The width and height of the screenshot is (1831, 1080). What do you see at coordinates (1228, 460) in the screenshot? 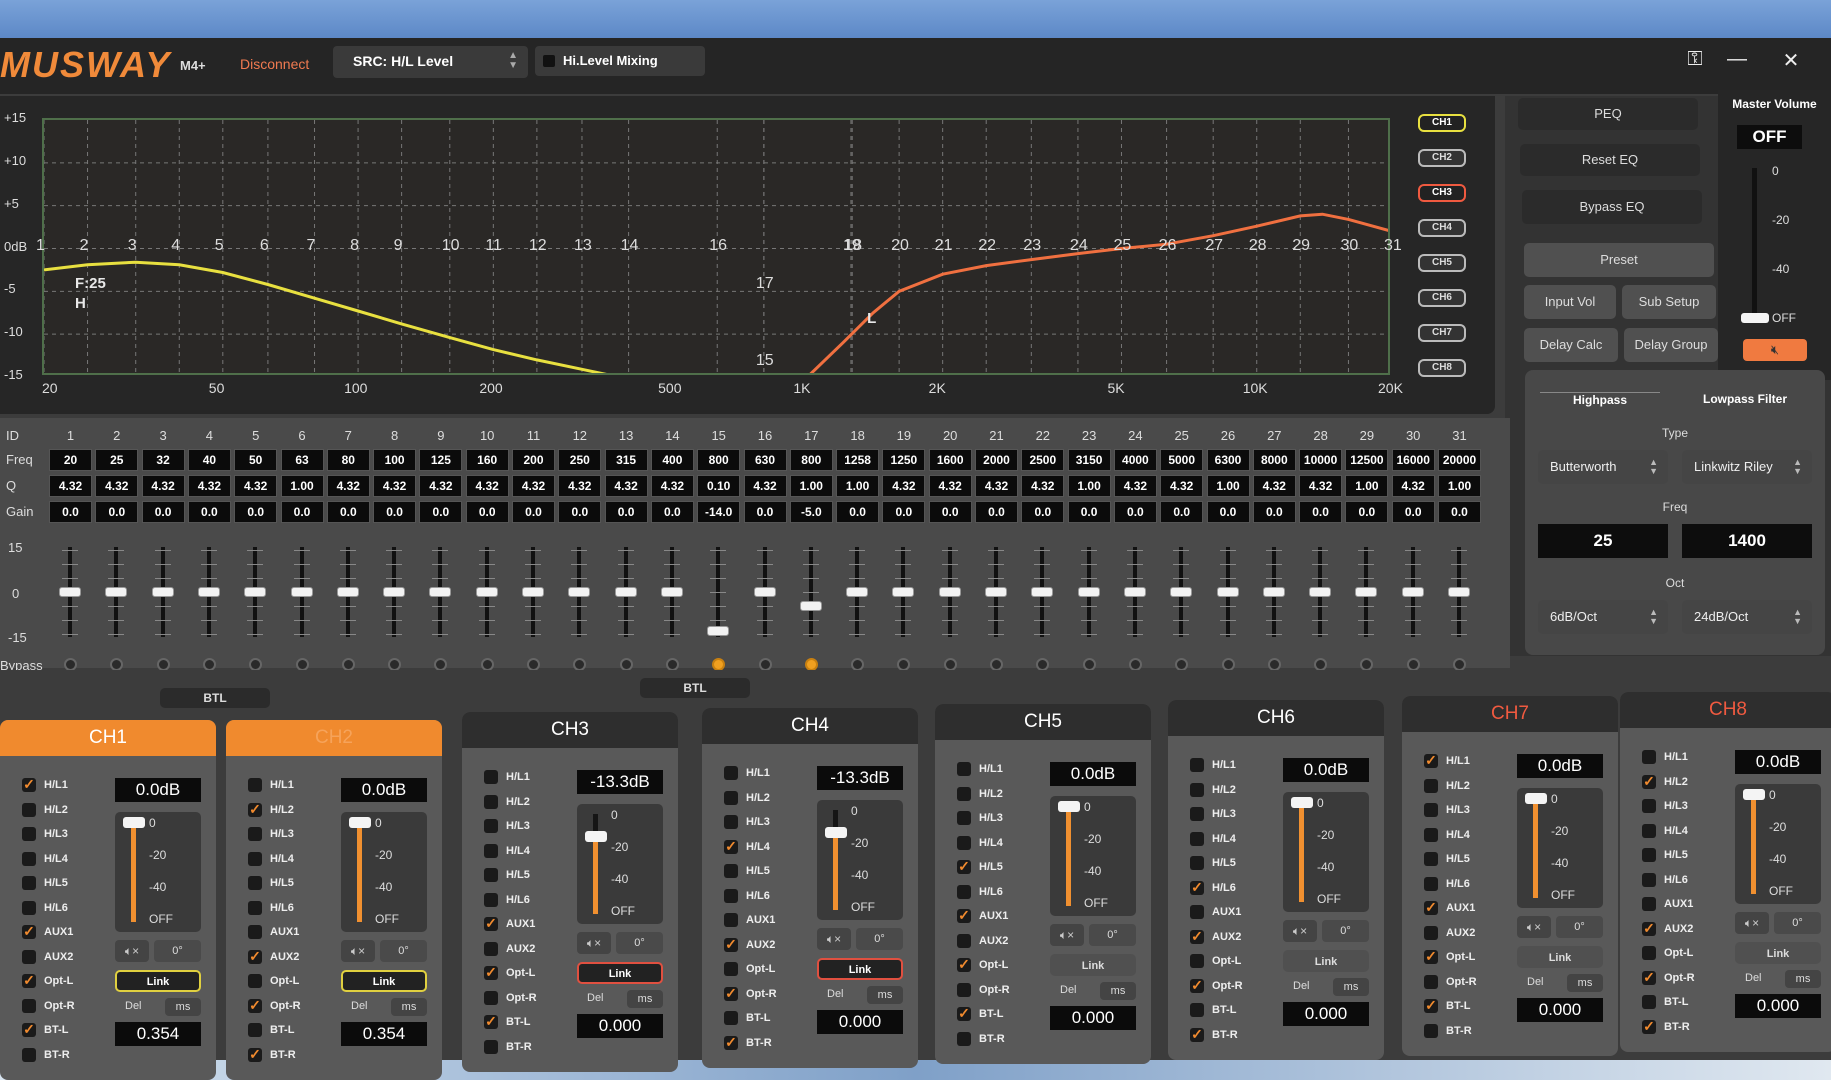
I see `band-freq-input: 6300` at bounding box center [1228, 460].